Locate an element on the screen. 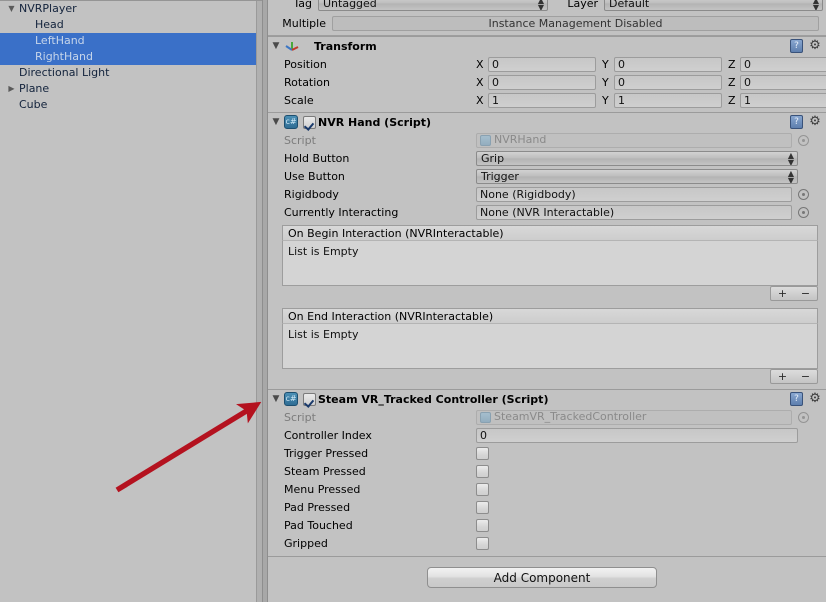 This screenshot has width=826, height=602. checkbox-label: Pad Touched is located at coordinates (318, 525).